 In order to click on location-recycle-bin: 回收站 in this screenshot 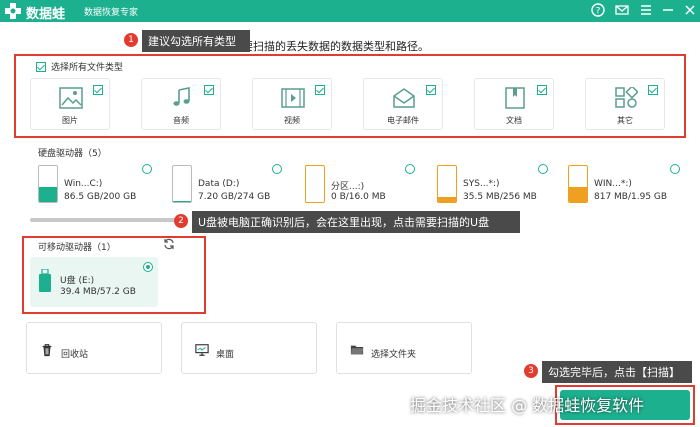, I will do `click(94, 348)`.